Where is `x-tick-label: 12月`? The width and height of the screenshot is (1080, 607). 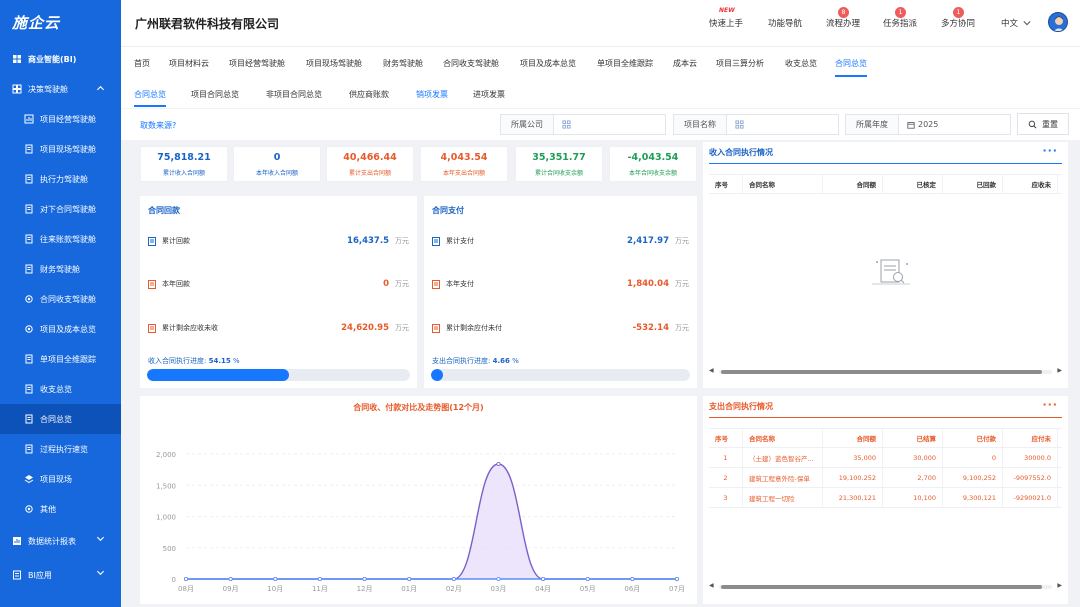 x-tick-label: 12月 is located at coordinates (365, 589).